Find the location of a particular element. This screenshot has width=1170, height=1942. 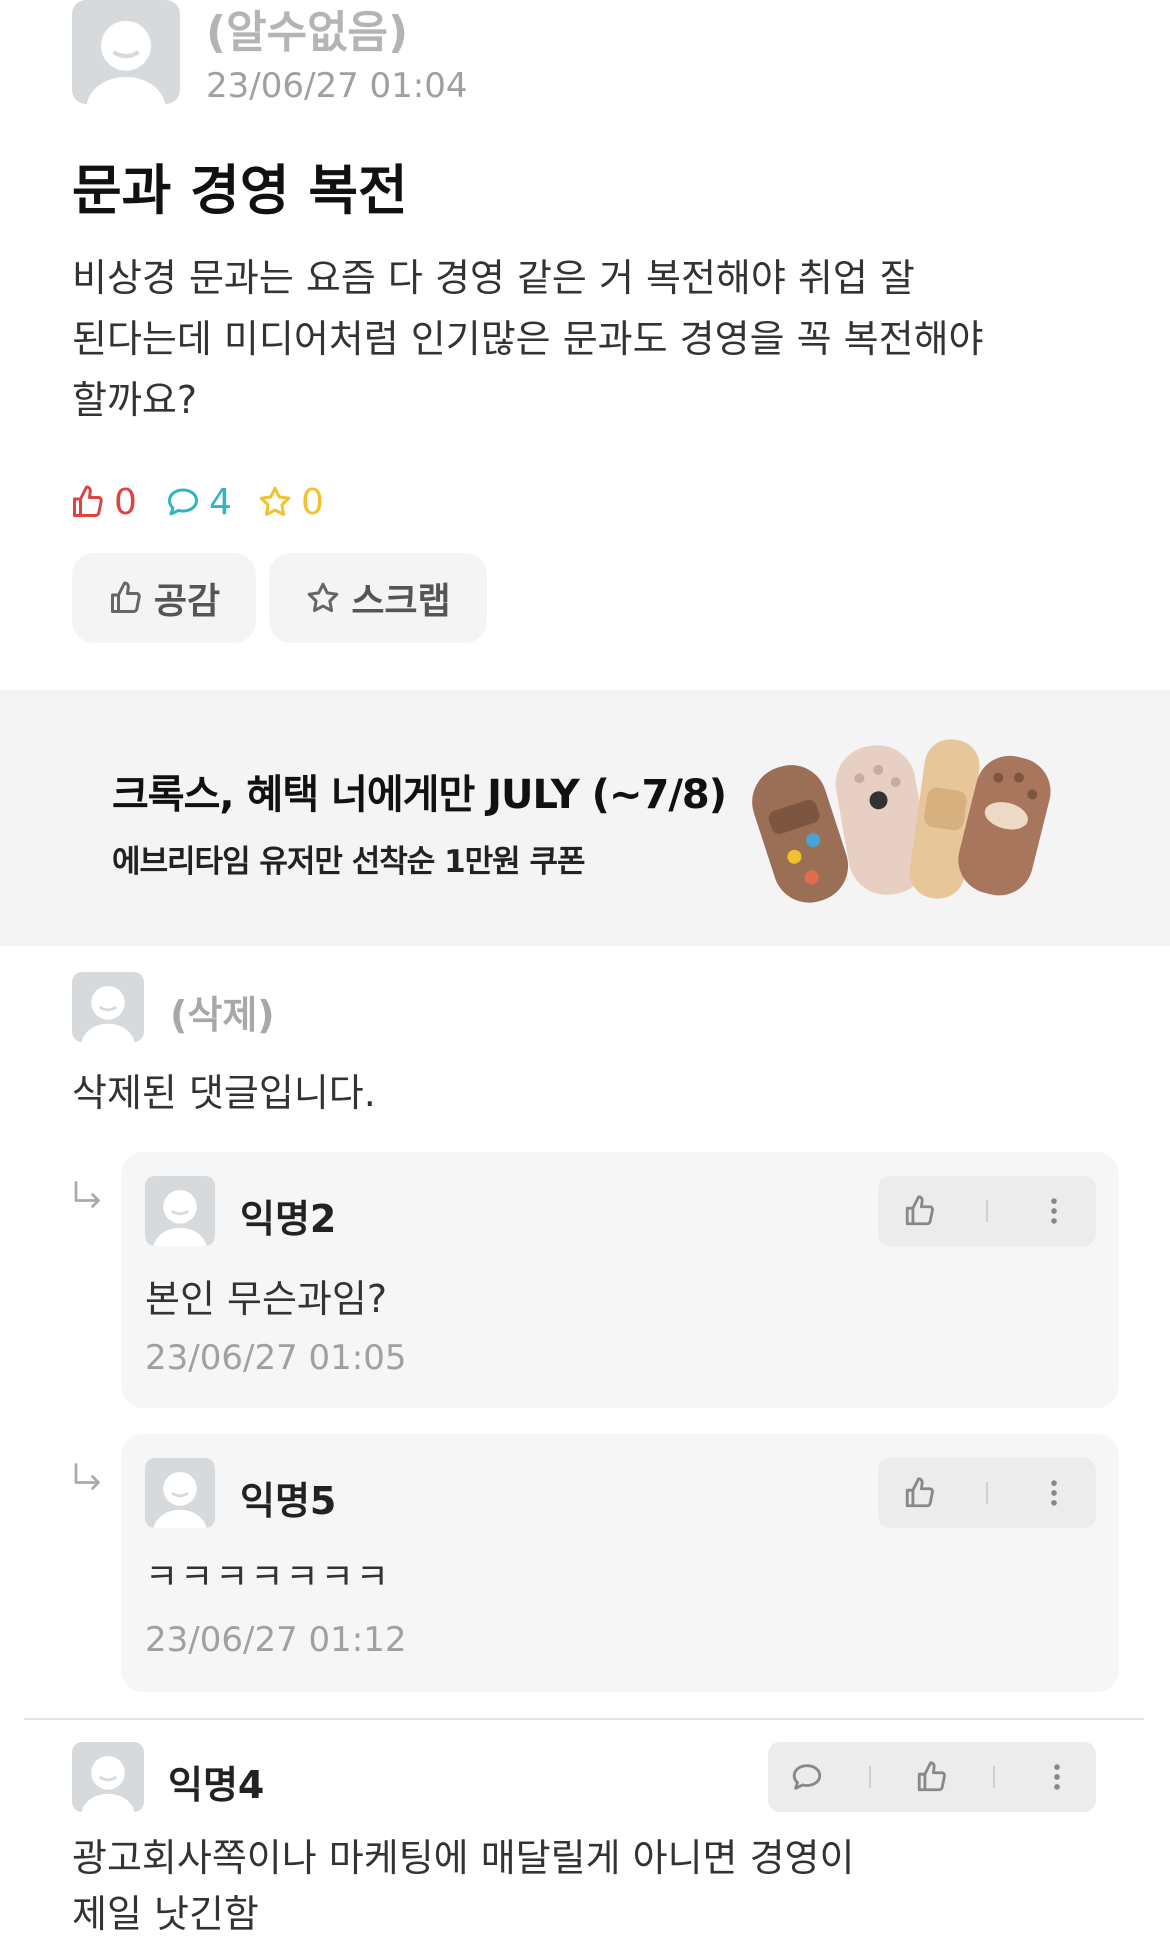

comment-count-value: 4 is located at coordinates (220, 502).